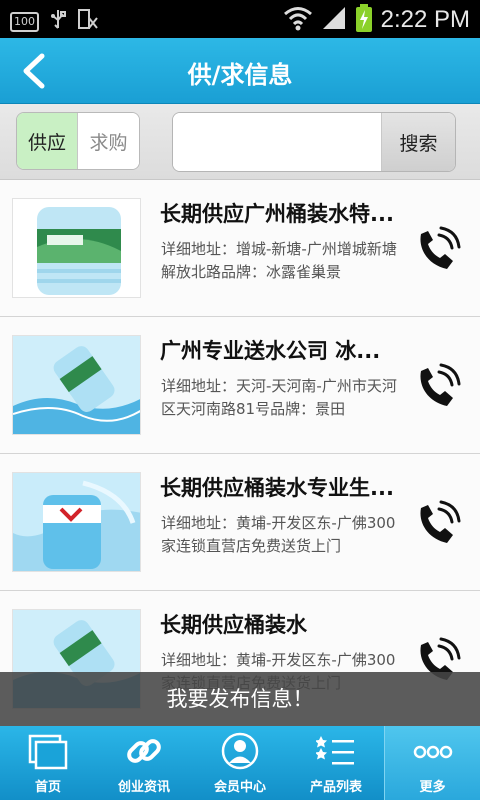 Image resolution: width=480 pixels, height=800 pixels. What do you see at coordinates (432, 787) in the screenshot?
I see `tab-label: 更多` at bounding box center [432, 787].